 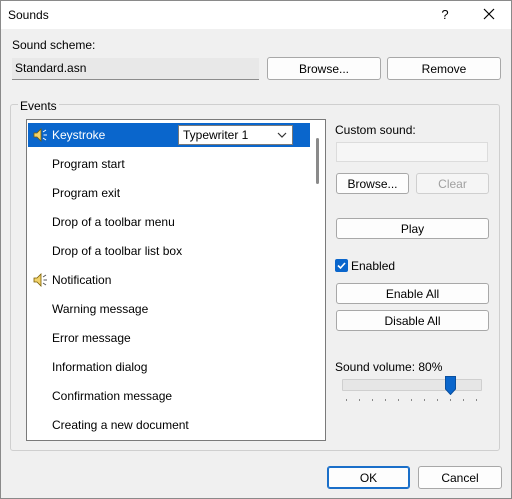 What do you see at coordinates (452, 183) in the screenshot?
I see `clear-button: Clear` at bounding box center [452, 183].